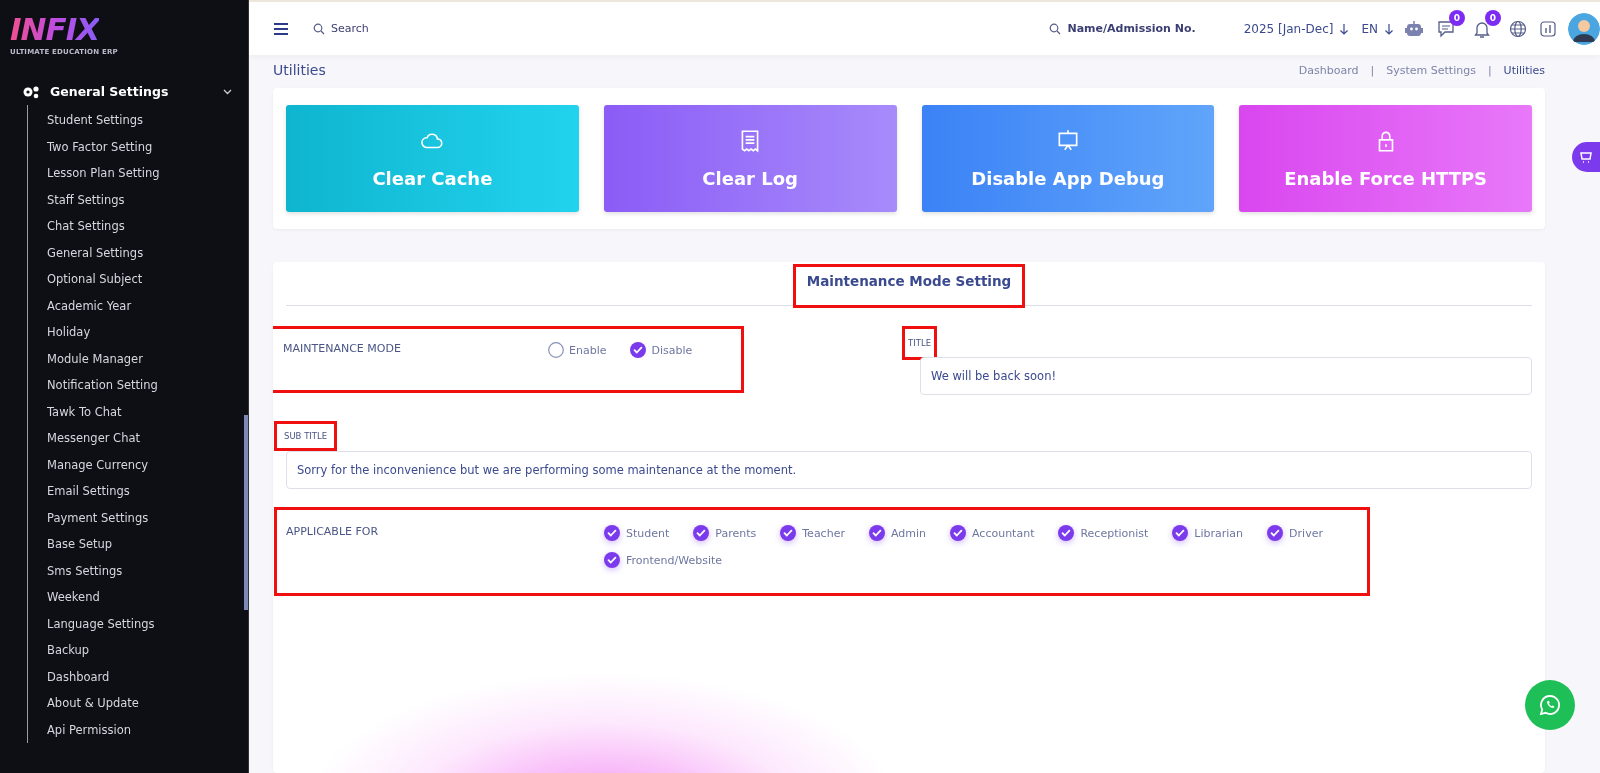 The height and width of the screenshot is (773, 1600). Describe the element at coordinates (138, 623) in the screenshot. I see `sidebar-item: Language Settings` at that location.